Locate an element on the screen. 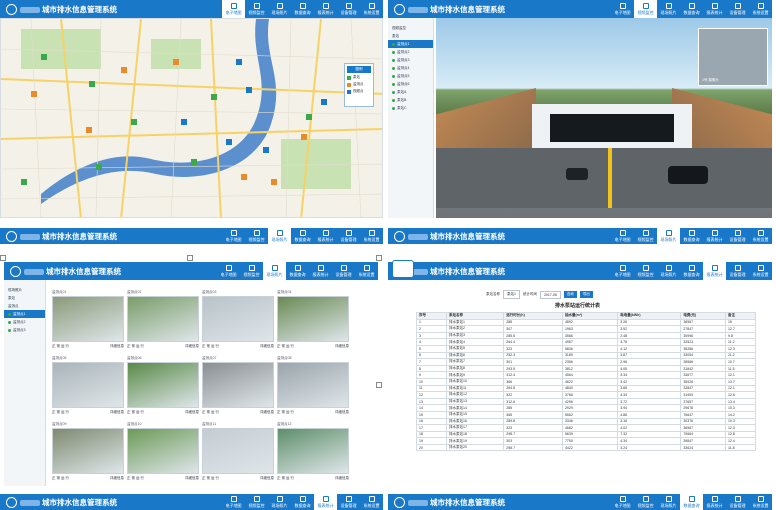 The width and height of the screenshot is (776, 510). photo-card: 监测点06 正 常 运 行详细信息 is located at coordinates (163, 388).